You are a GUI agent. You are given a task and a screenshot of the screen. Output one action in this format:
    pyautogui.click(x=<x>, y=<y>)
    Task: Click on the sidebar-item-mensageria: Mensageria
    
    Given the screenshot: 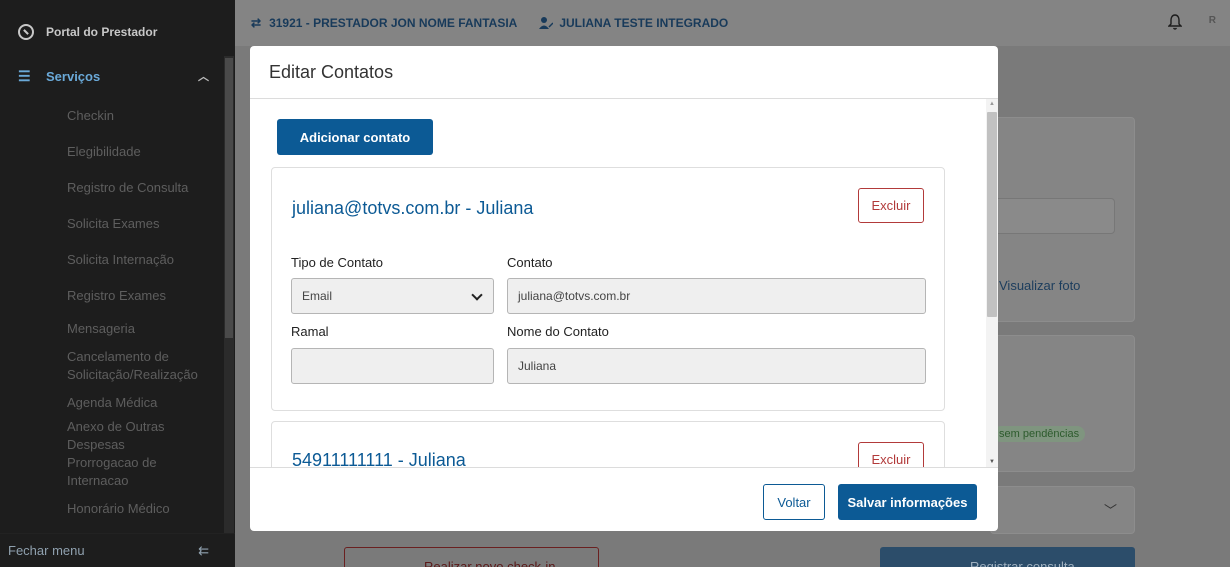 What is the action you would take?
    pyautogui.click(x=117, y=329)
    